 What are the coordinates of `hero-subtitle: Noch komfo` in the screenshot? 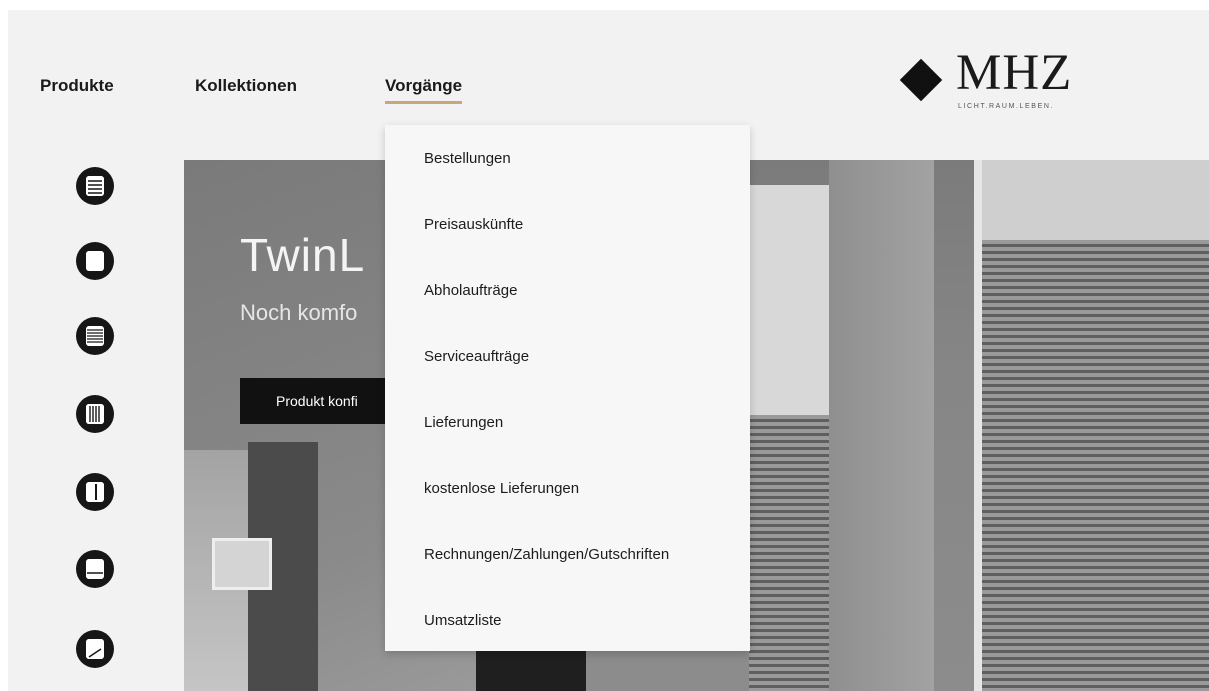 It's located at (299, 312).